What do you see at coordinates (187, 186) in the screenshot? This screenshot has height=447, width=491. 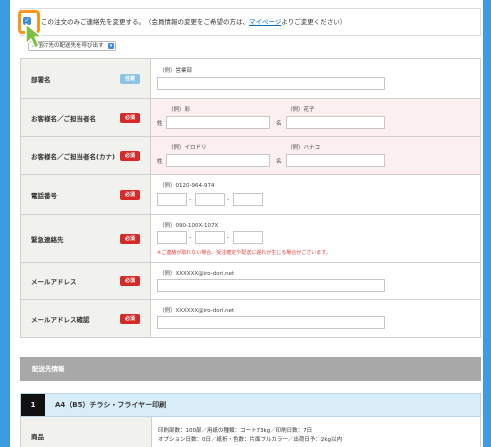 I see `phone-example: （例）0120-964-974` at bounding box center [187, 186].